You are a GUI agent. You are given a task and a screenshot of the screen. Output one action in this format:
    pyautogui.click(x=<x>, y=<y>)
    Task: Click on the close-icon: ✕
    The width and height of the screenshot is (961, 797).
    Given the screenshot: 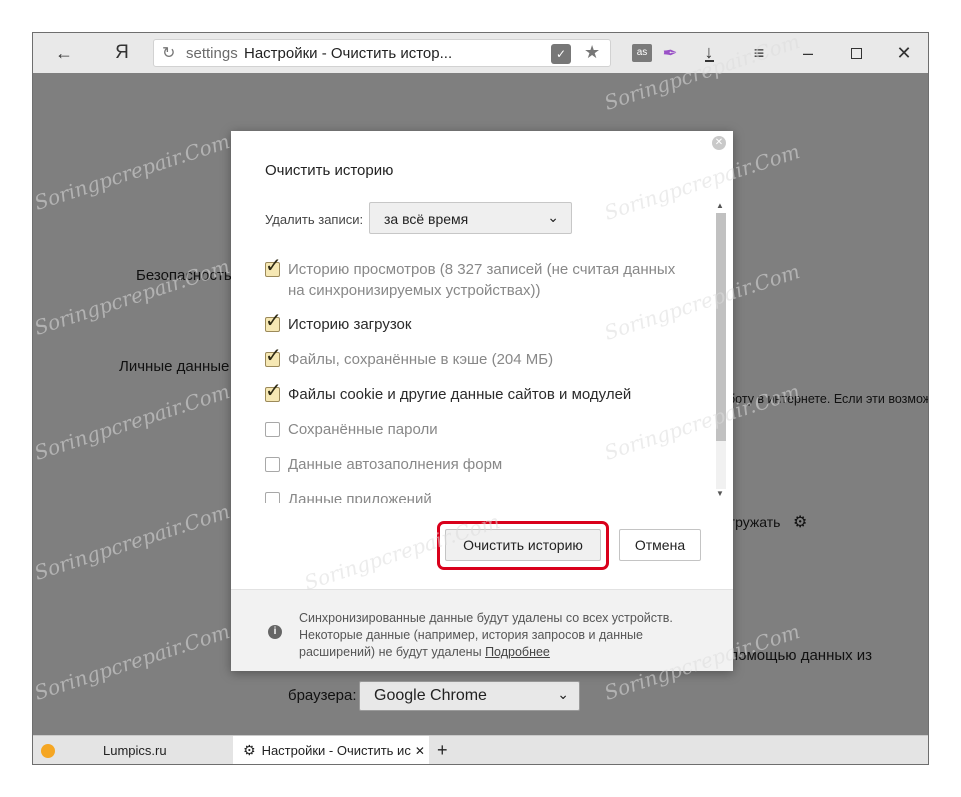 What is the action you would take?
    pyautogui.click(x=904, y=53)
    